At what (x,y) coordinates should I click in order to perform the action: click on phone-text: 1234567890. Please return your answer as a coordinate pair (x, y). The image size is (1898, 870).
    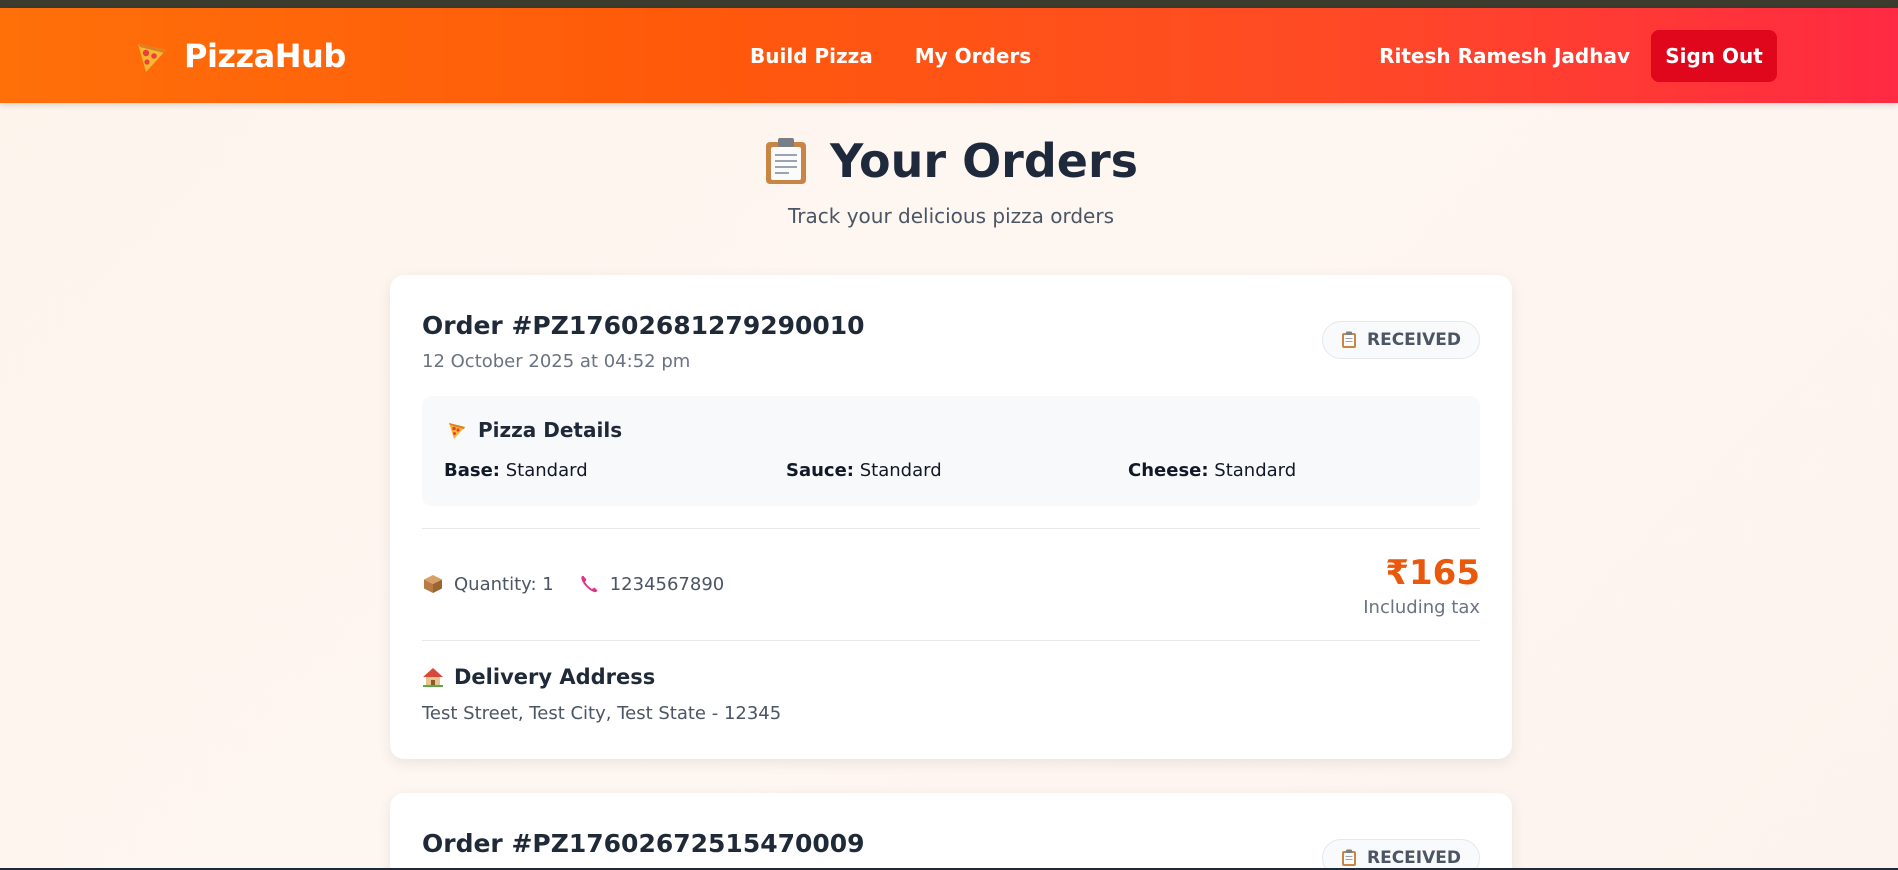
    Looking at the image, I should click on (667, 584).